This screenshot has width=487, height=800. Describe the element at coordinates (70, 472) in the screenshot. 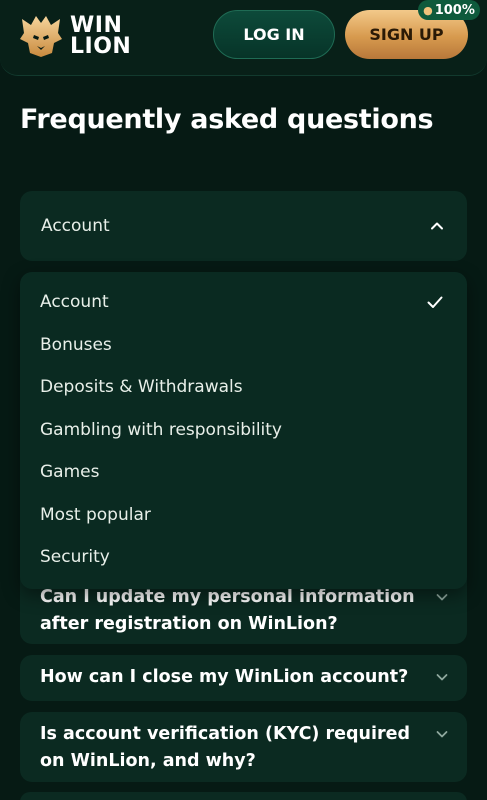

I see `category-option-label: Games` at that location.